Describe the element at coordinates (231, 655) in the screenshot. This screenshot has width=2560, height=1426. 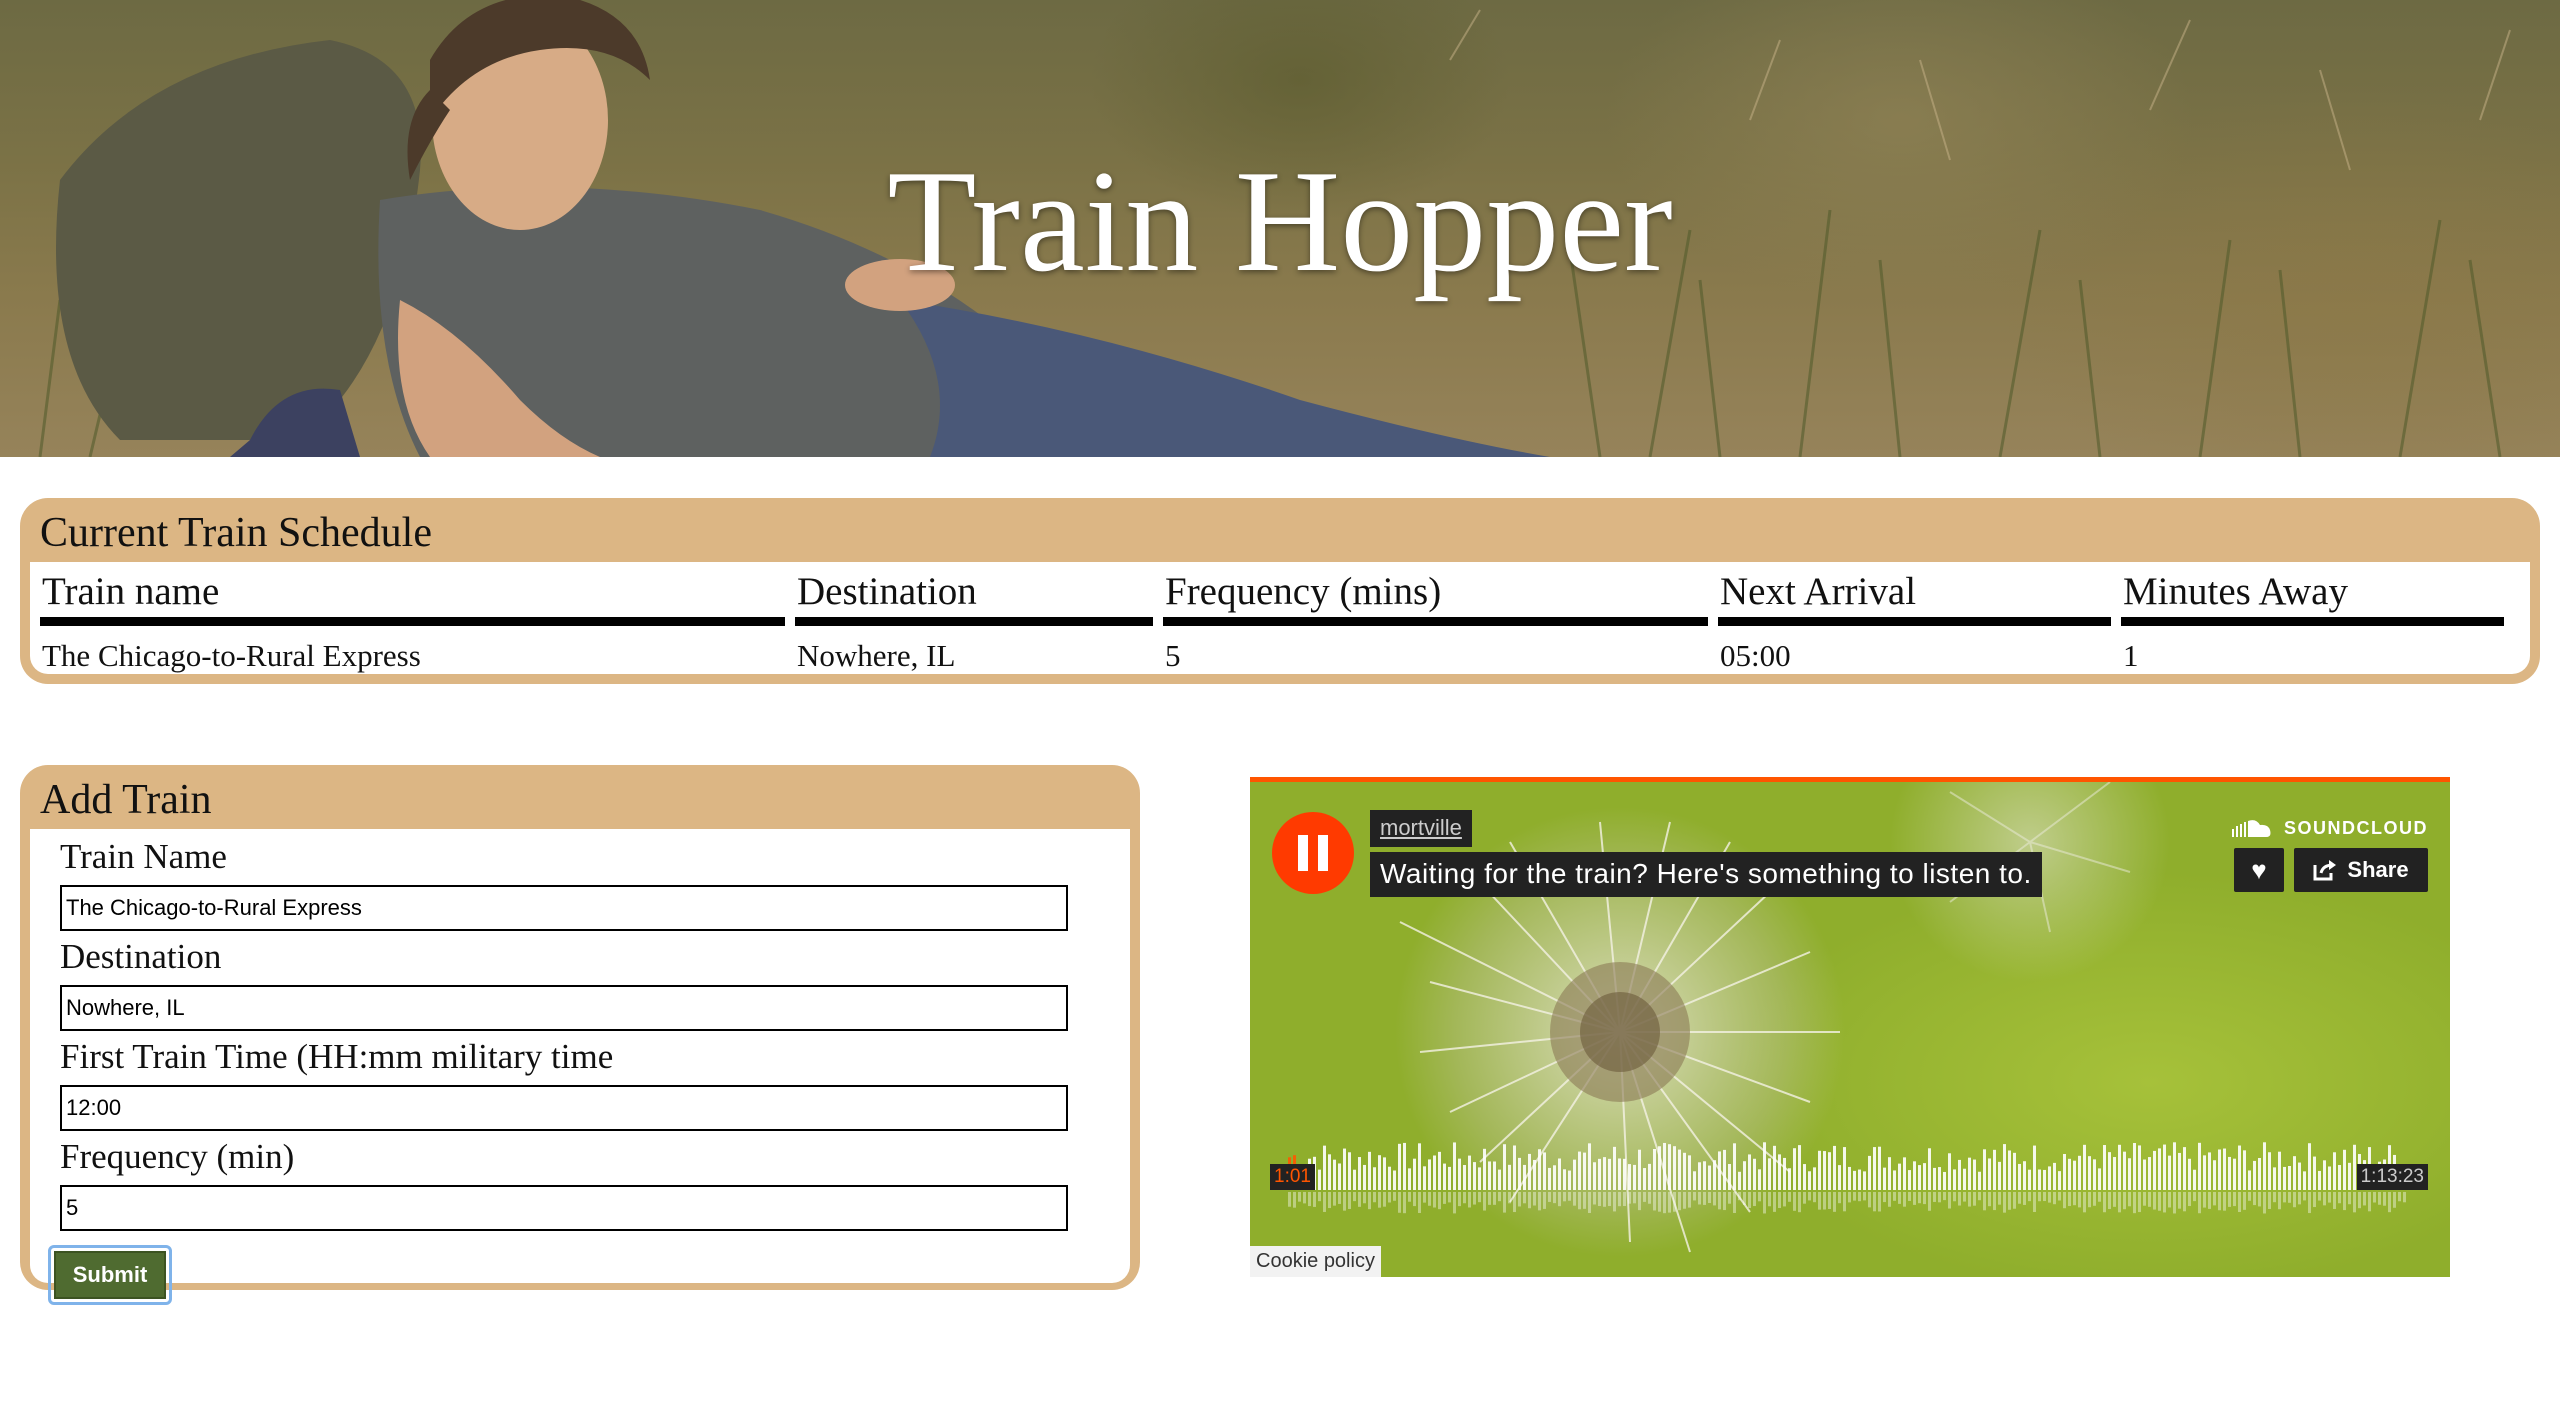
I see `cell-train-name: The Chicago-to-Rural Express` at that location.